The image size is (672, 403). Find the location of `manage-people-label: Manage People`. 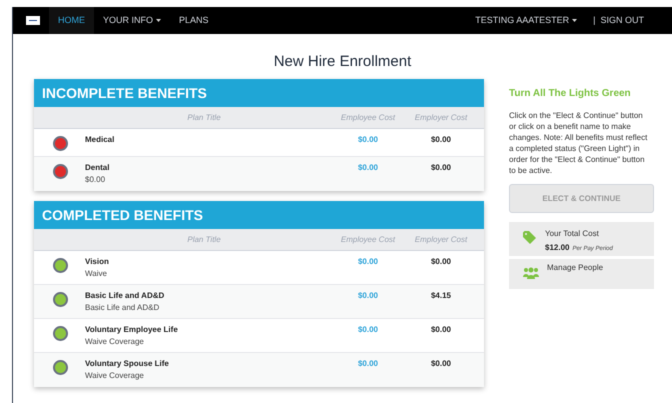

manage-people-label: Manage People is located at coordinates (575, 268).